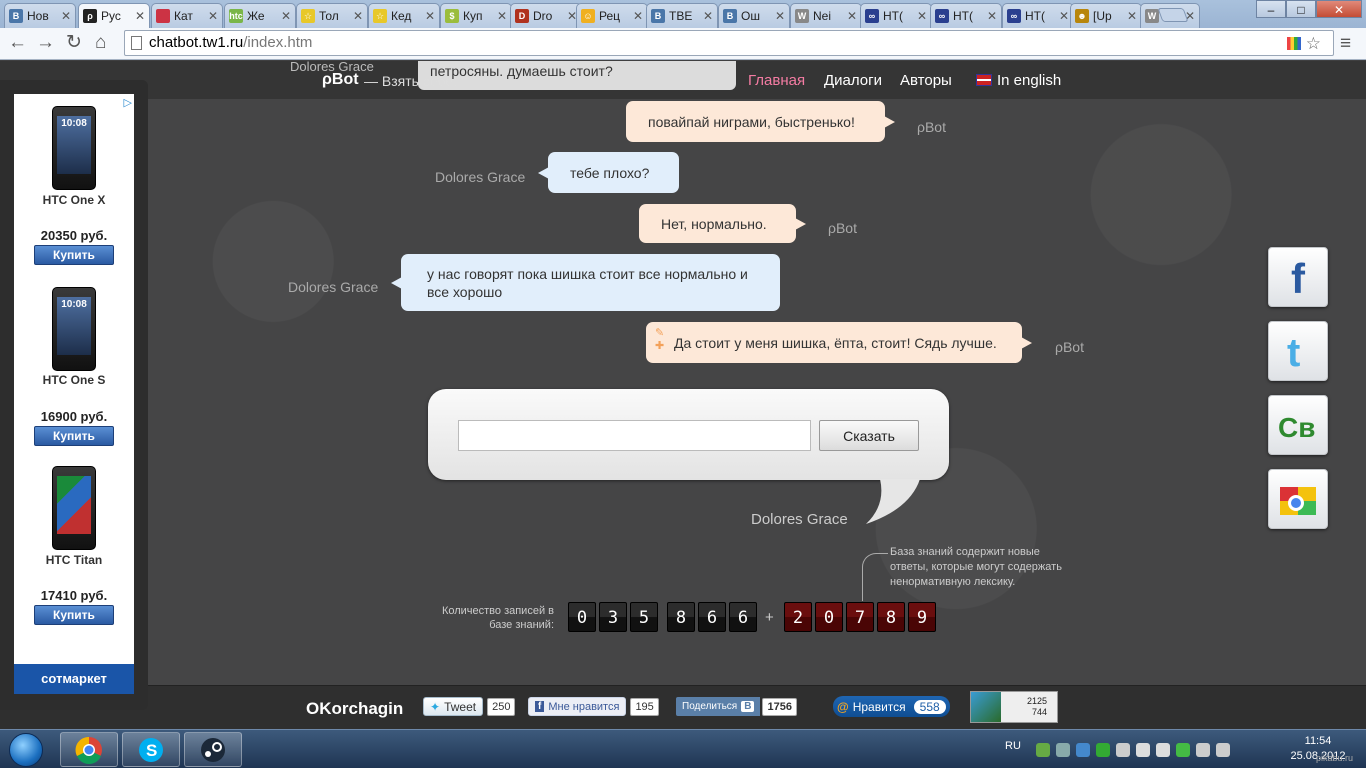  Describe the element at coordinates (893, 16) in the screenshot. I see `tab-title: HT(` at that location.